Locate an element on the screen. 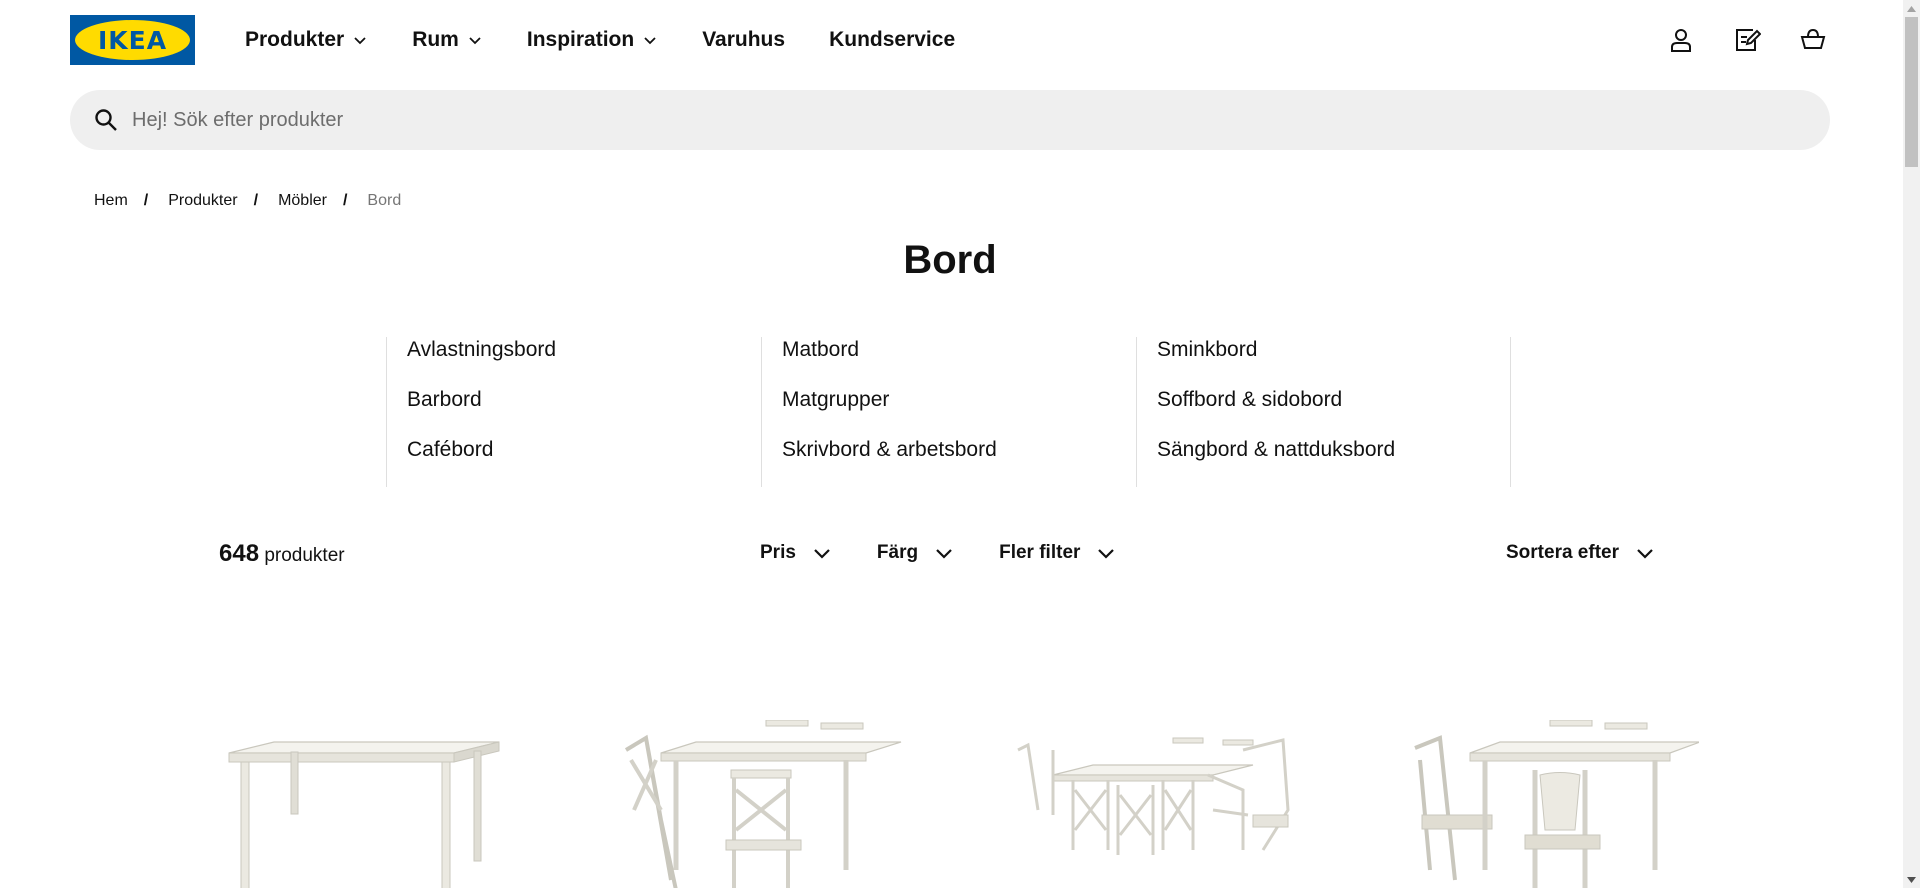  header-icons is located at coordinates (1747, 40).